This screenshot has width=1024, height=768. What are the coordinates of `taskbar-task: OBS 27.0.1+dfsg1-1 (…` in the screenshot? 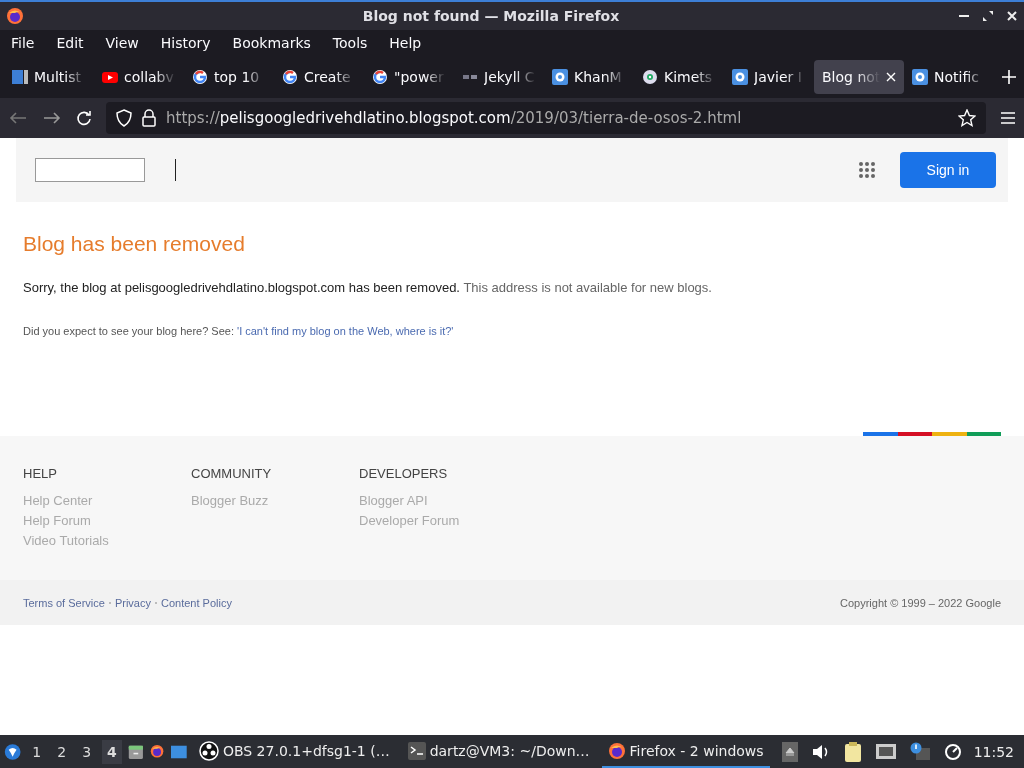 It's located at (294, 751).